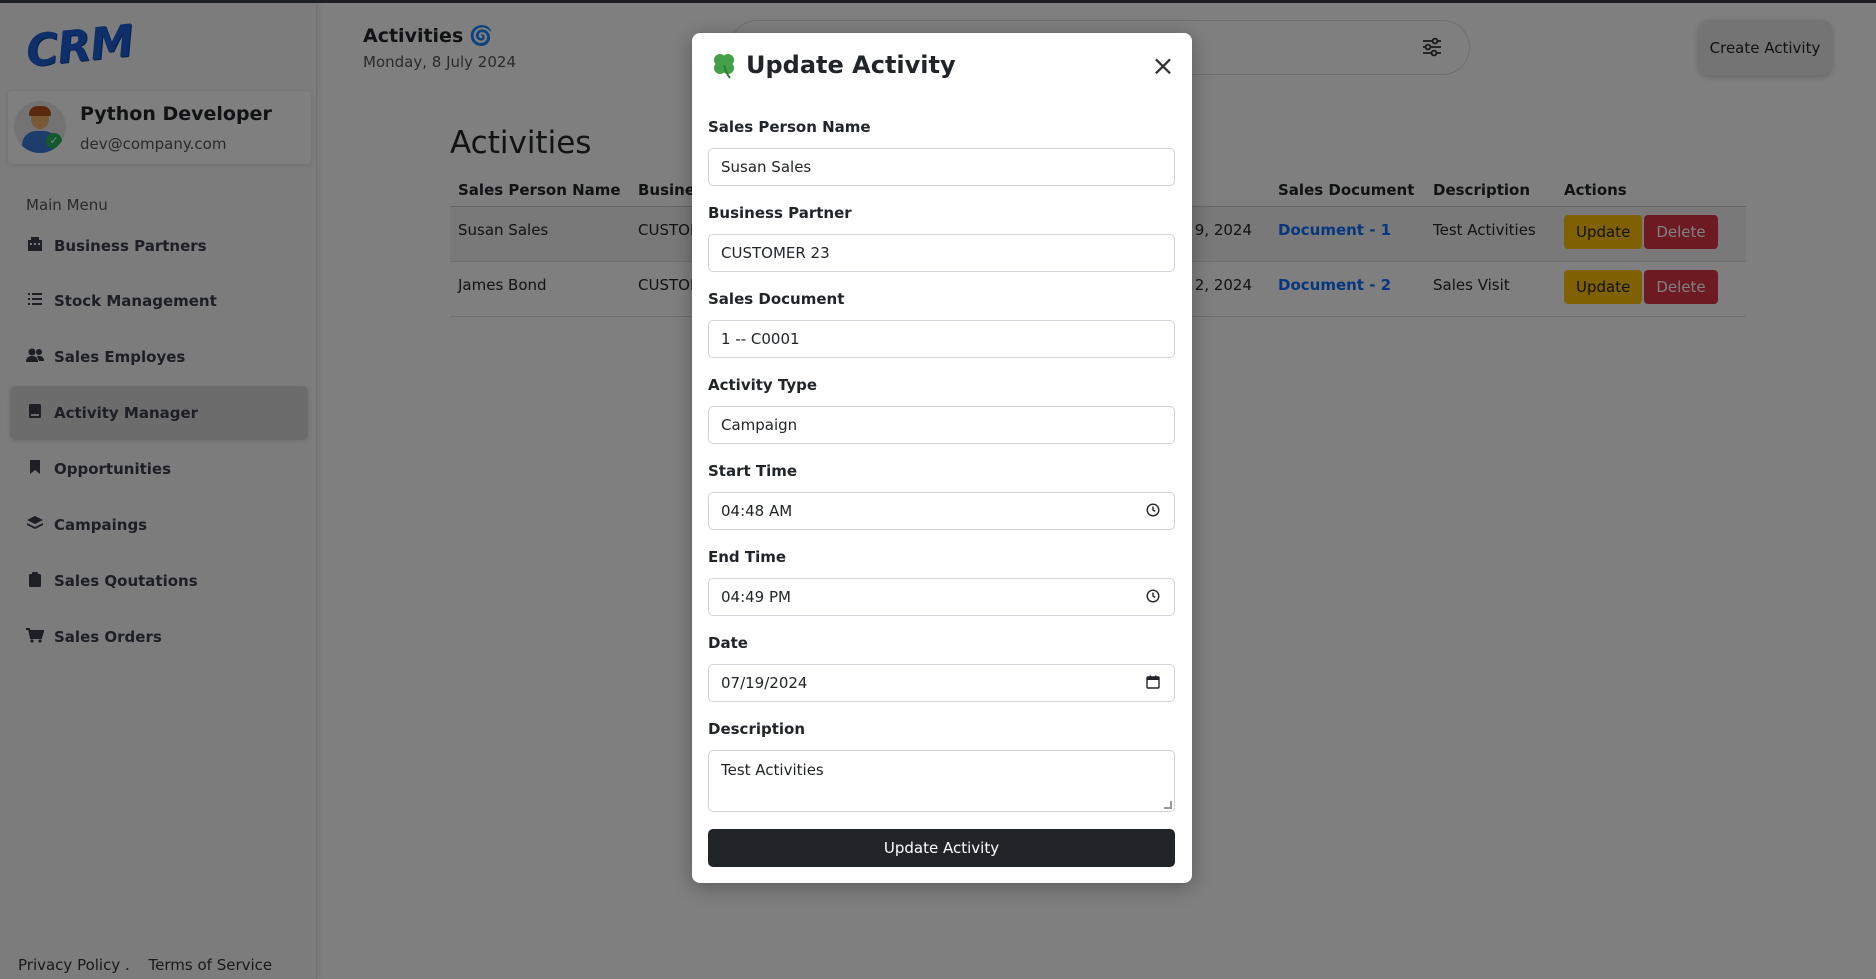  Describe the element at coordinates (851, 65) in the screenshot. I see `modal-title-text: Update Activity` at that location.